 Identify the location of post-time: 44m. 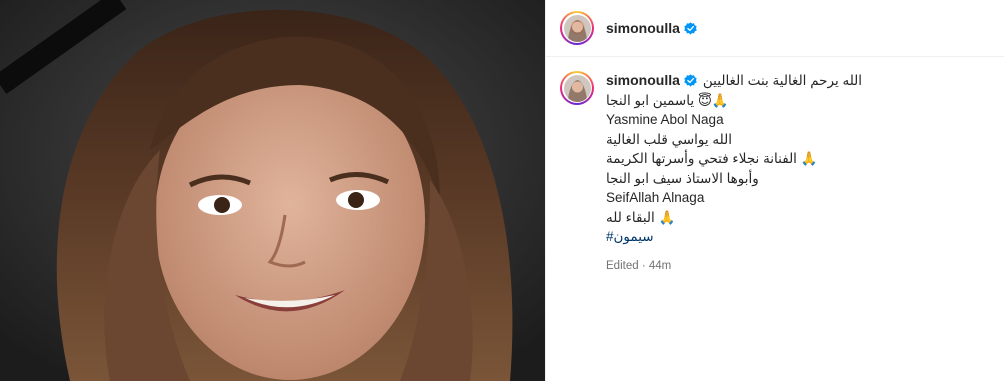
(660, 266).